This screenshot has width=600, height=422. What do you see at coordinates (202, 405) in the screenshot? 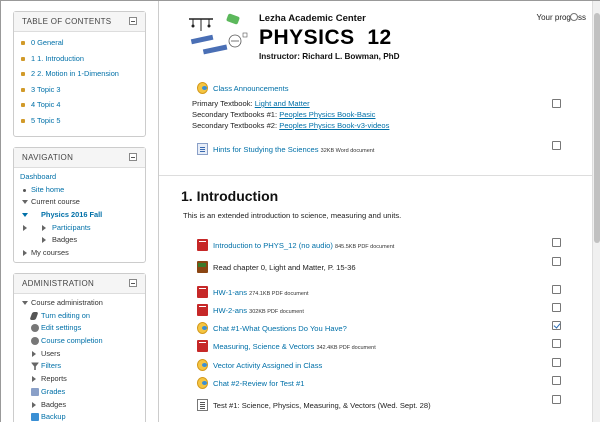
I see `page-icon` at bounding box center [202, 405].